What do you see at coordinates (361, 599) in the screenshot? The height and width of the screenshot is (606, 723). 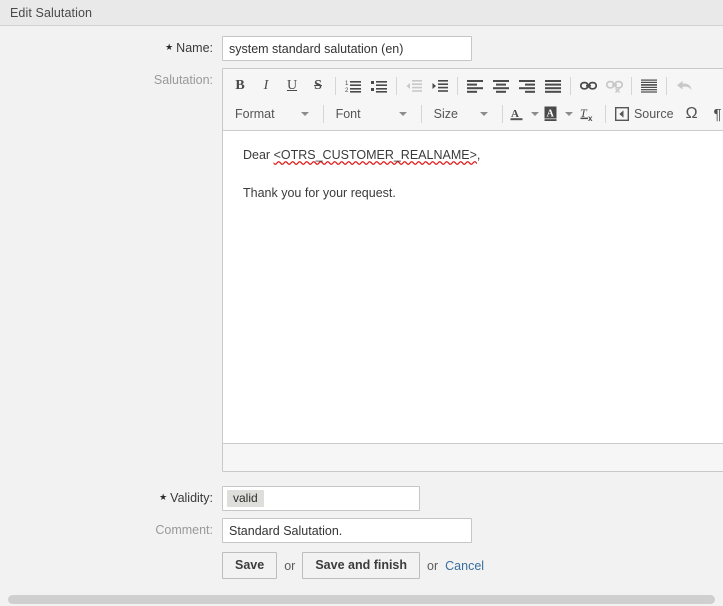 I see `page-scrollbar` at bounding box center [361, 599].